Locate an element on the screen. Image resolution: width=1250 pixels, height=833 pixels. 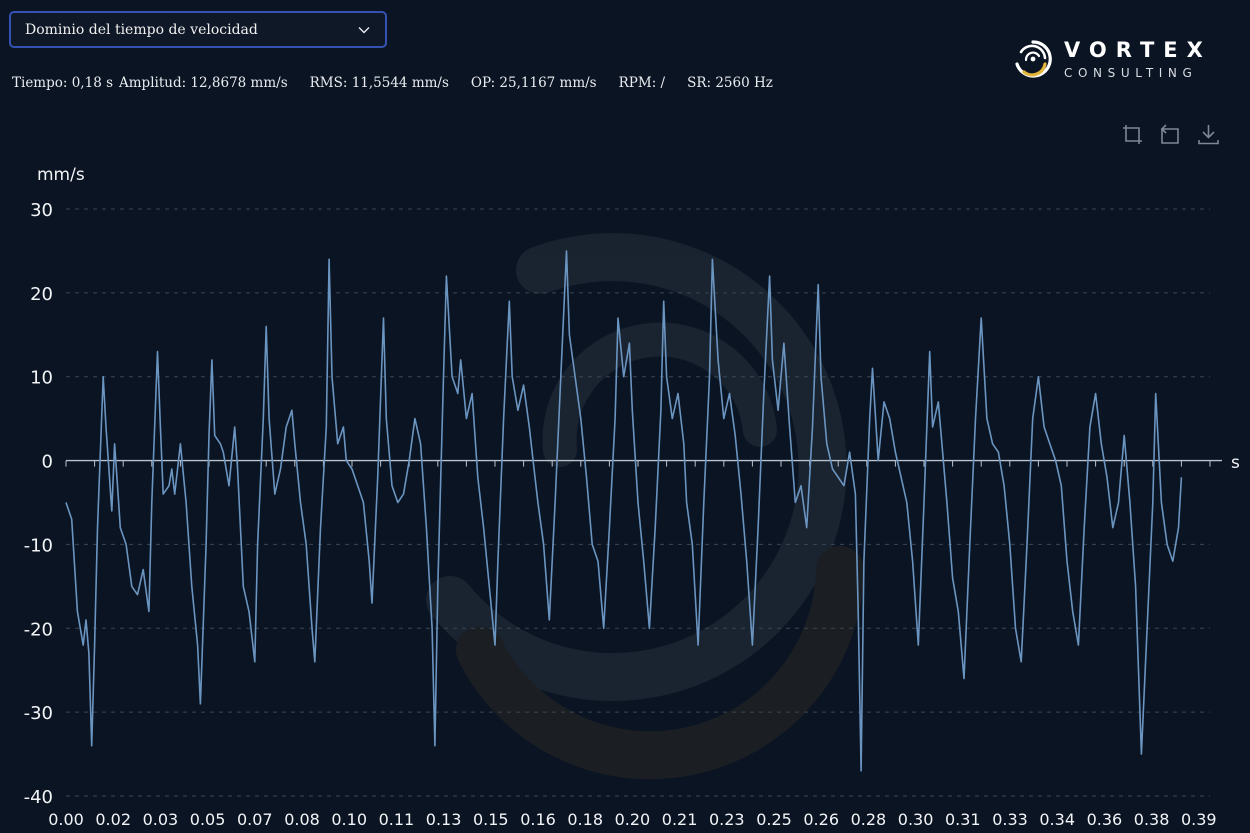
x-tick-label: 0.02 is located at coordinates (113, 819).